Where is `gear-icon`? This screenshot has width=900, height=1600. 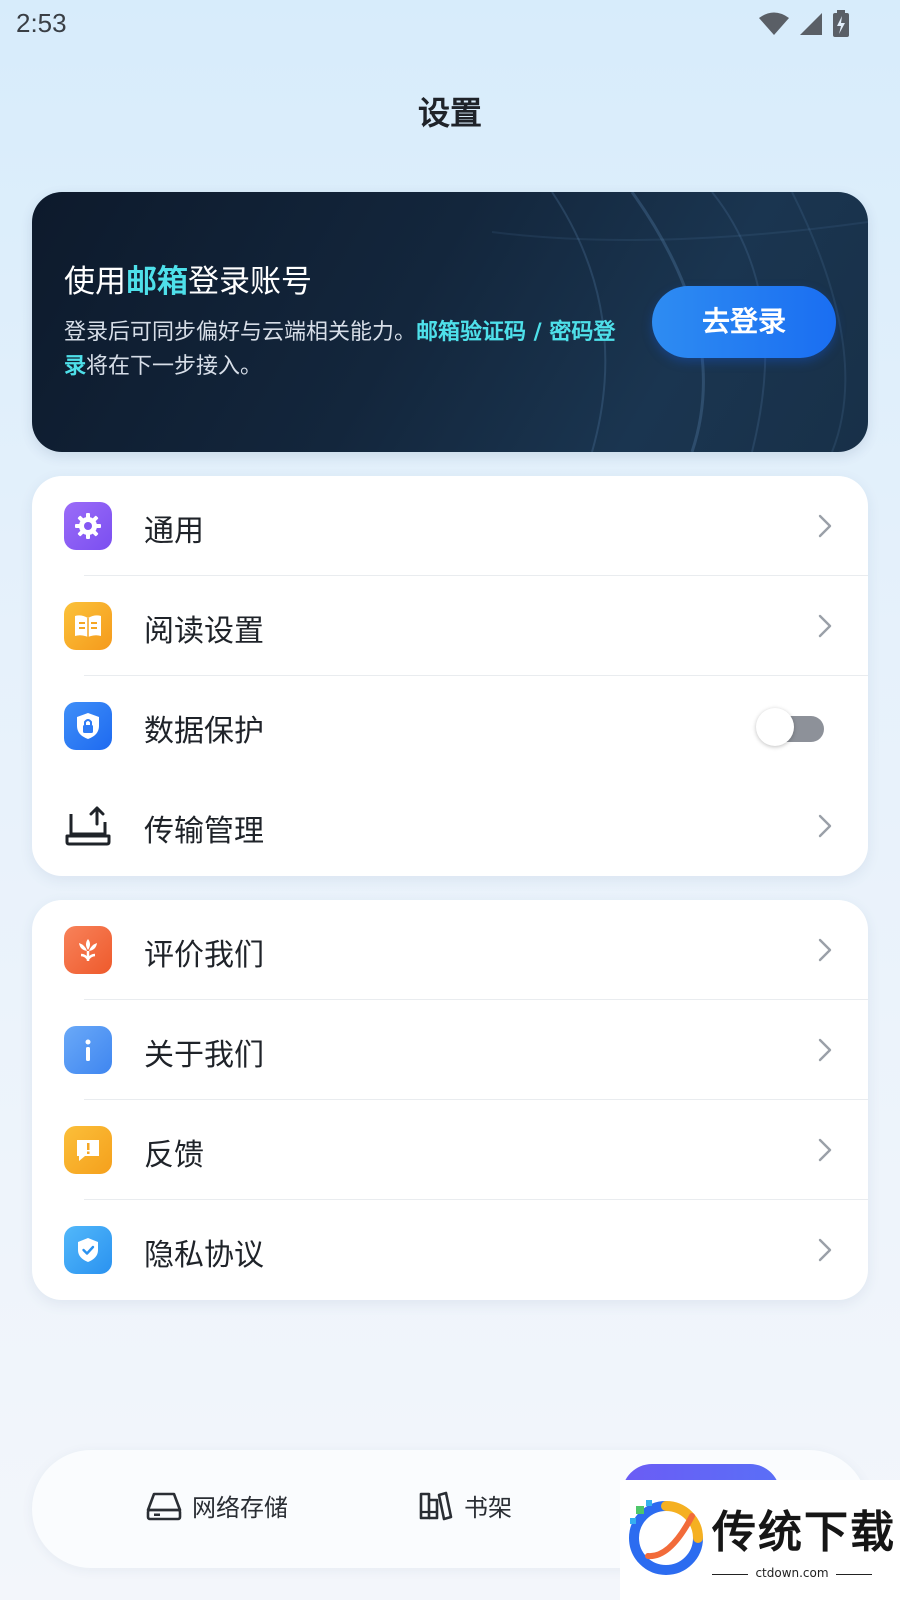
gear-icon is located at coordinates (88, 526).